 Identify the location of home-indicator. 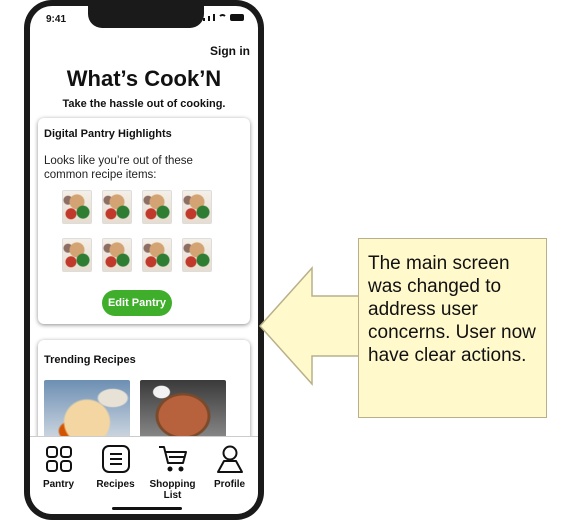
(147, 508).